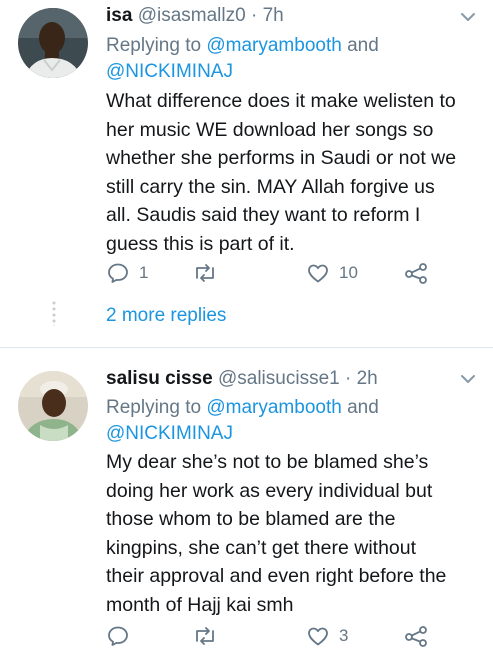  Describe the element at coordinates (144, 272) in the screenshot. I see `reply-count: 1` at that location.